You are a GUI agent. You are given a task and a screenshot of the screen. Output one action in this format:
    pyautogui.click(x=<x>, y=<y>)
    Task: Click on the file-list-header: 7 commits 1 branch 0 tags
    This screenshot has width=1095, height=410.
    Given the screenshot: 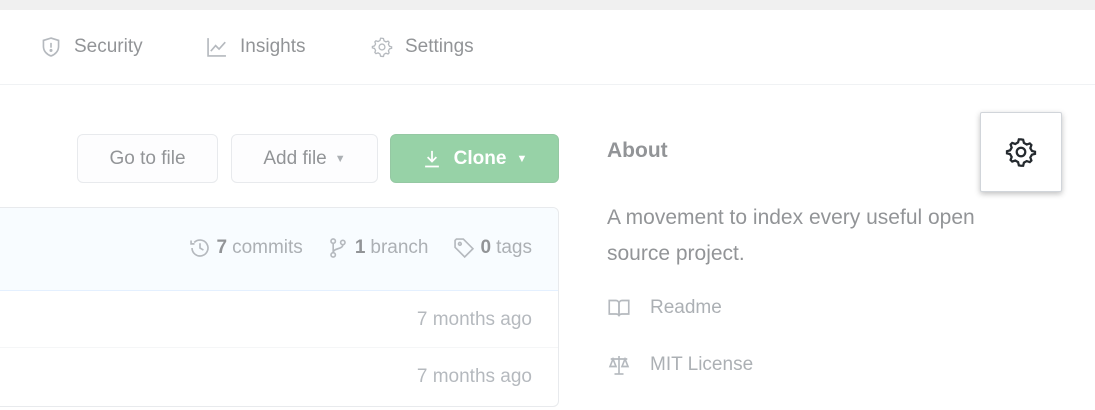 What is the action you would take?
    pyautogui.click(x=279, y=249)
    